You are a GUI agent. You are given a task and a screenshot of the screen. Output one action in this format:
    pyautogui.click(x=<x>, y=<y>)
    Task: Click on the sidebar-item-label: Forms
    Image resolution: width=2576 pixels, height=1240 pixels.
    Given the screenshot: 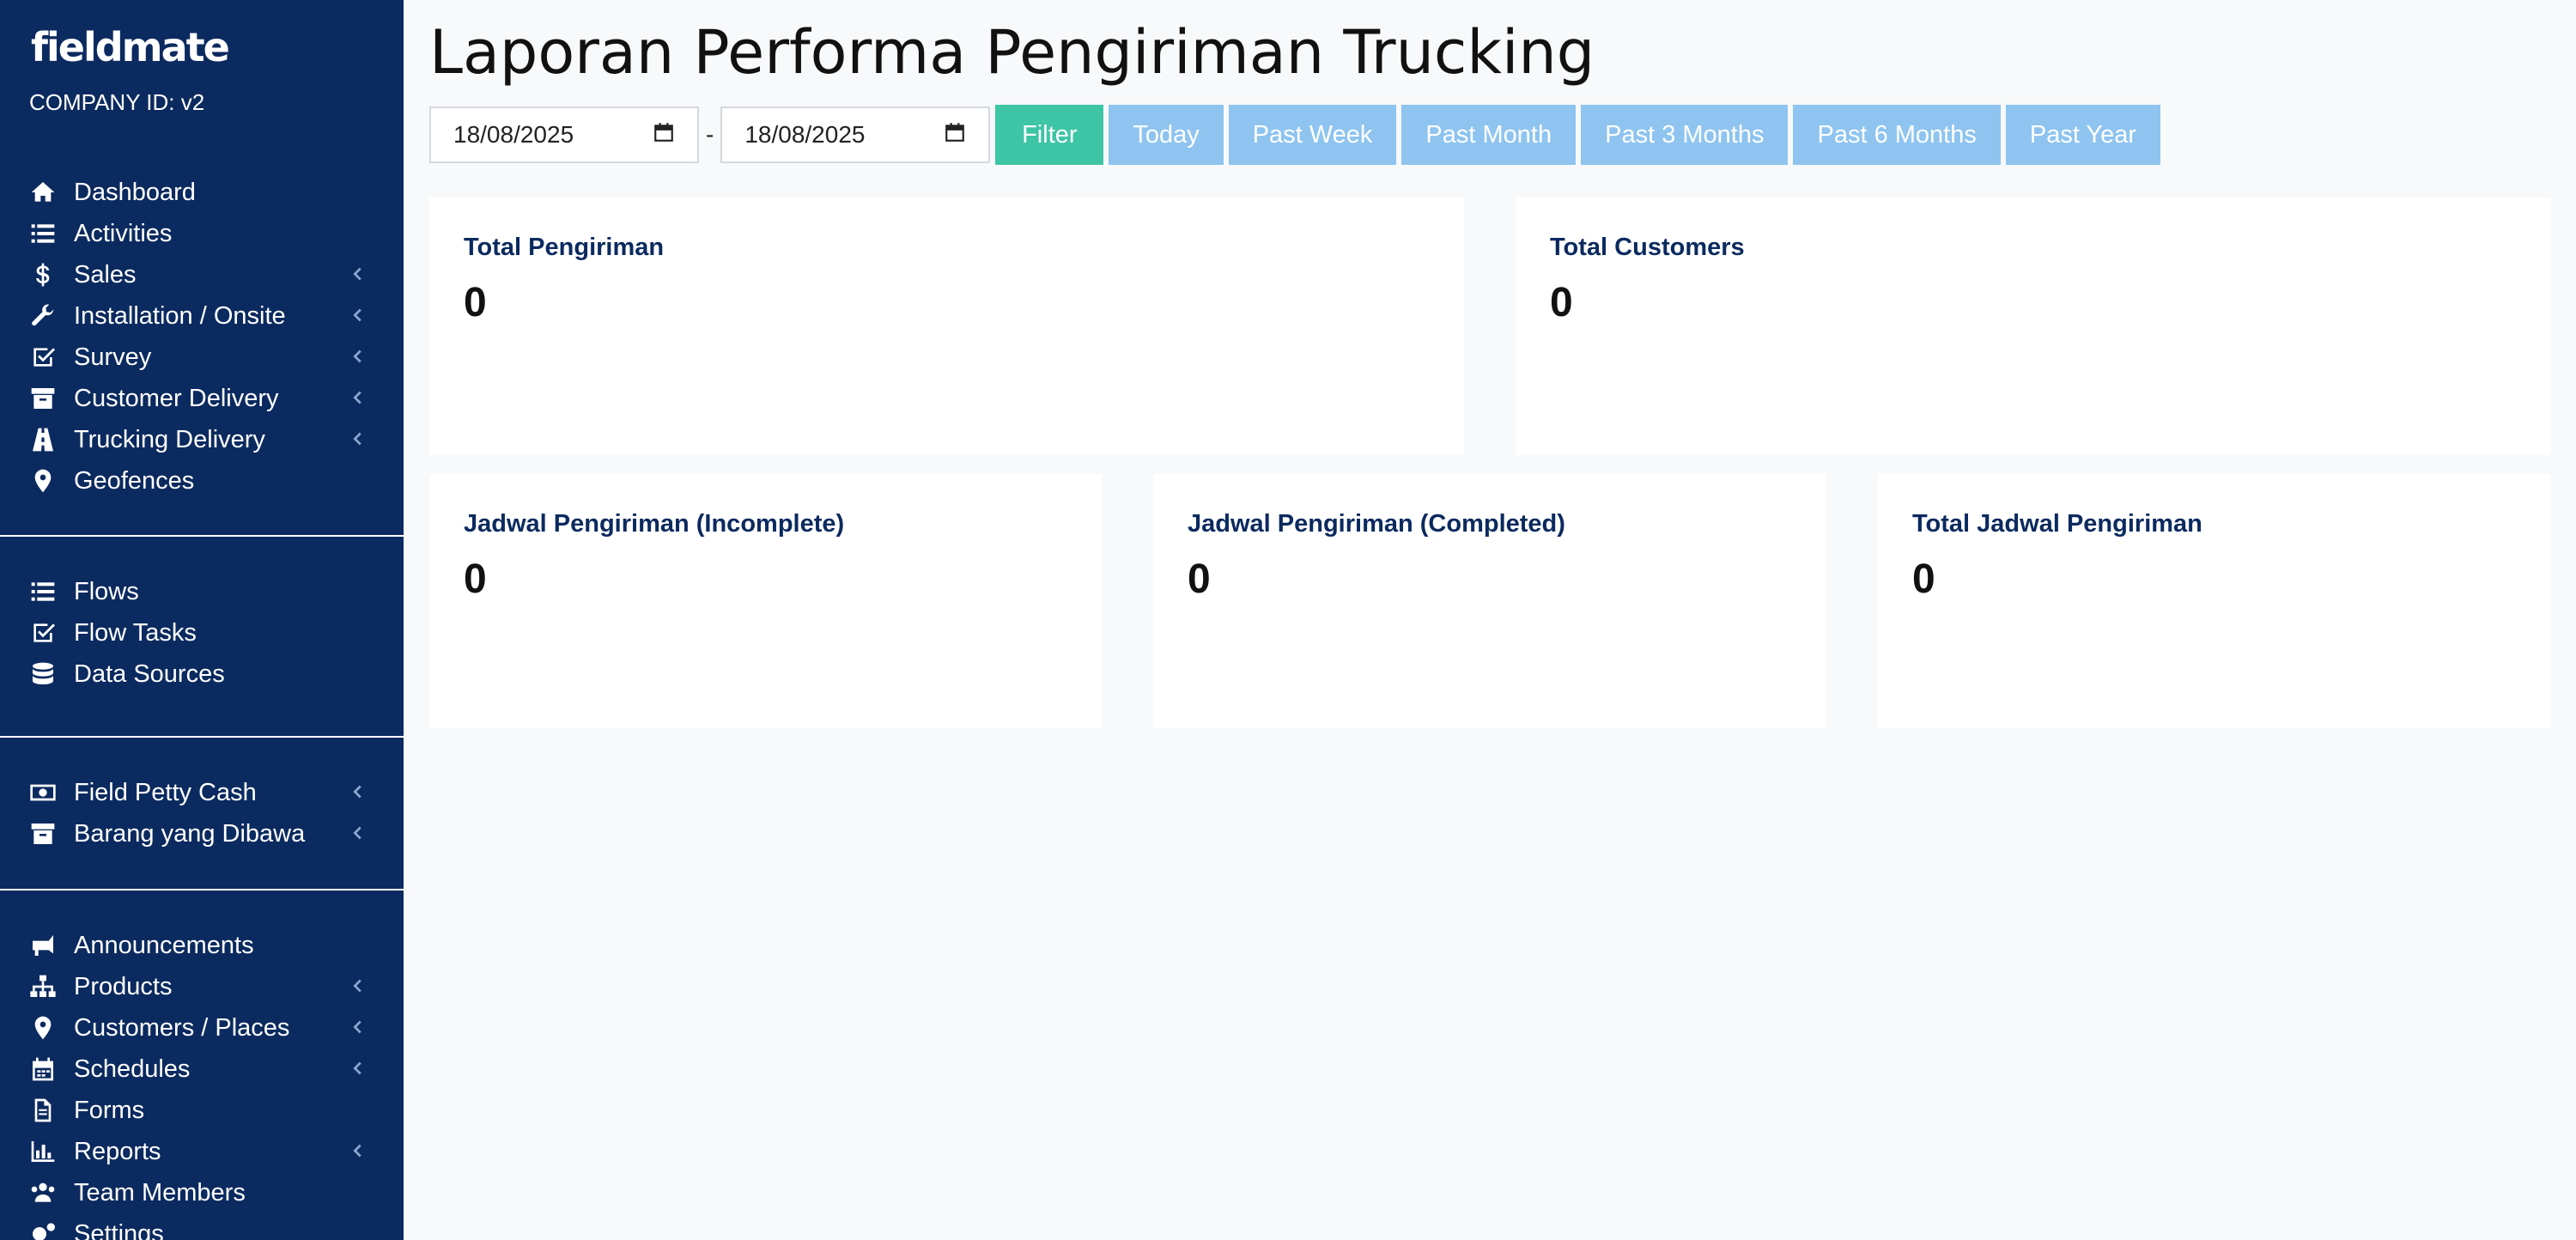 What is the action you would take?
    pyautogui.click(x=109, y=1110)
    